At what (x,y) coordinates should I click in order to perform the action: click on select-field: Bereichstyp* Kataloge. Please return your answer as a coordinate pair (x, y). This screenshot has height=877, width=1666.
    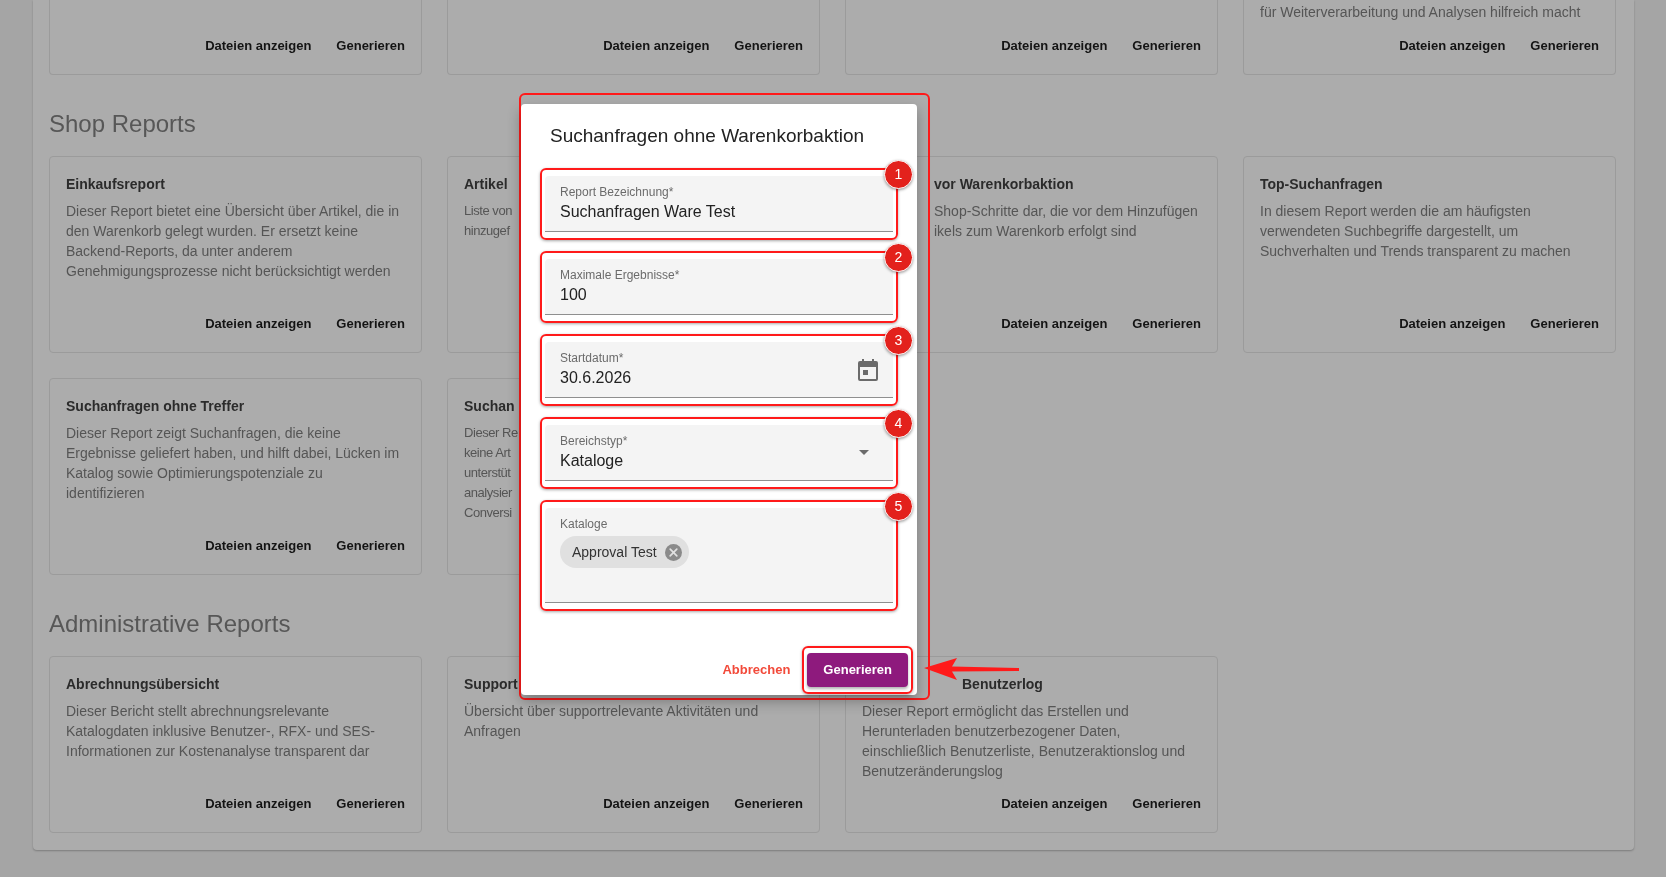
    Looking at the image, I should click on (719, 453).